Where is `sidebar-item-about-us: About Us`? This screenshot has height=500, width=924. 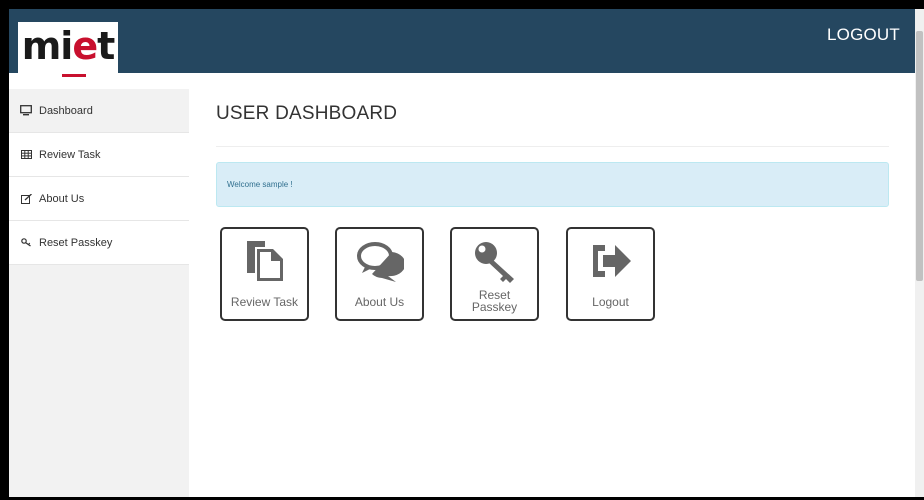 sidebar-item-about-us: About Us is located at coordinates (99, 199).